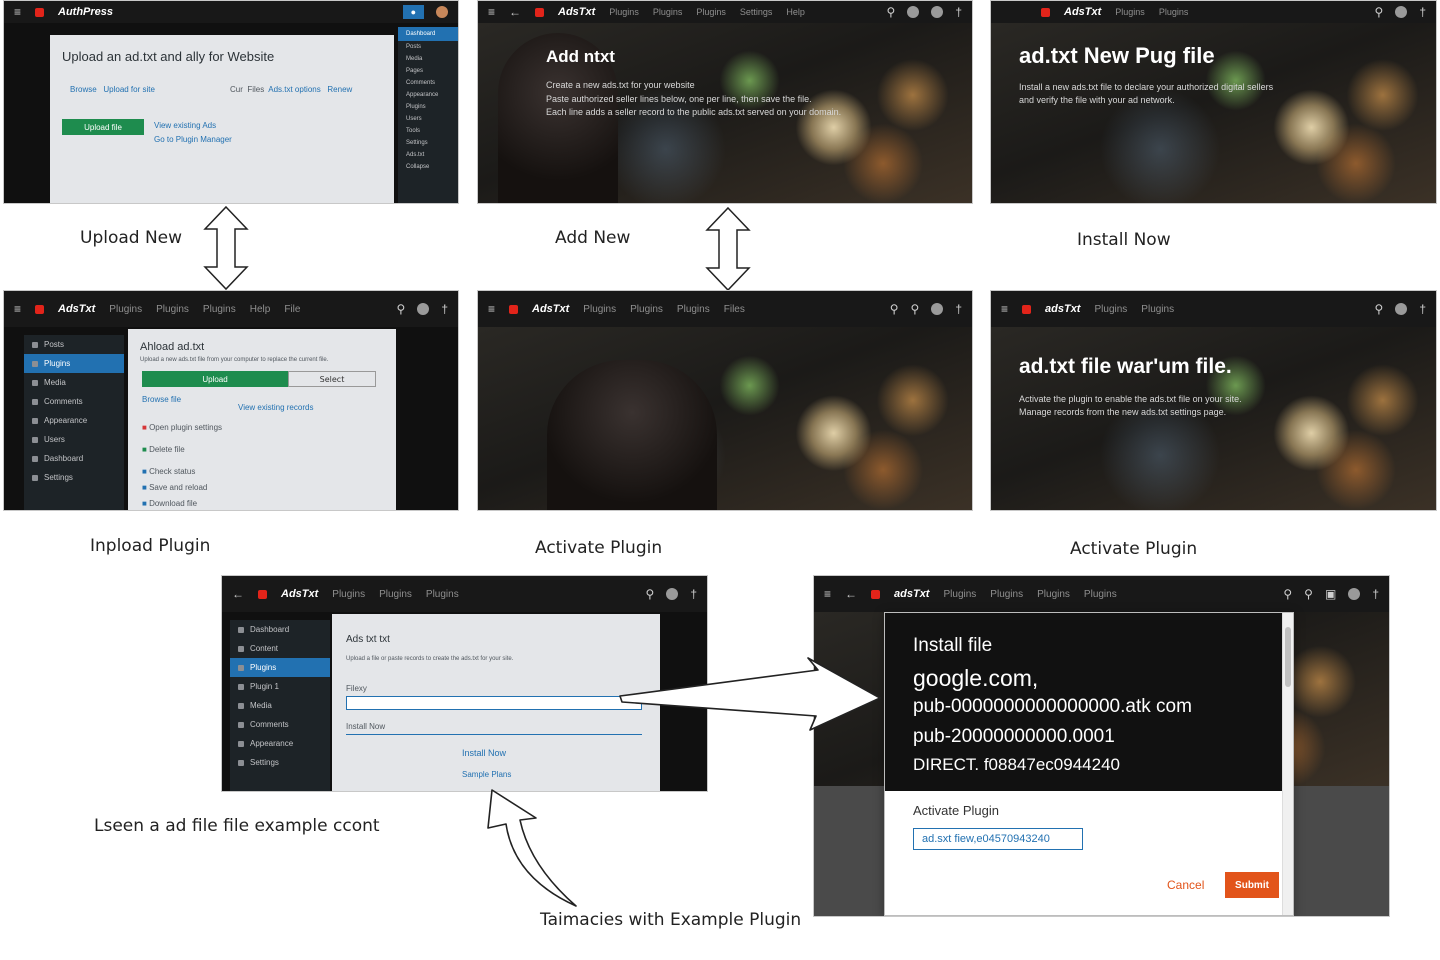 The width and height of the screenshot is (1440, 960). What do you see at coordinates (486, 774) in the screenshot?
I see `sample-plans-link: Sample Plans` at bounding box center [486, 774].